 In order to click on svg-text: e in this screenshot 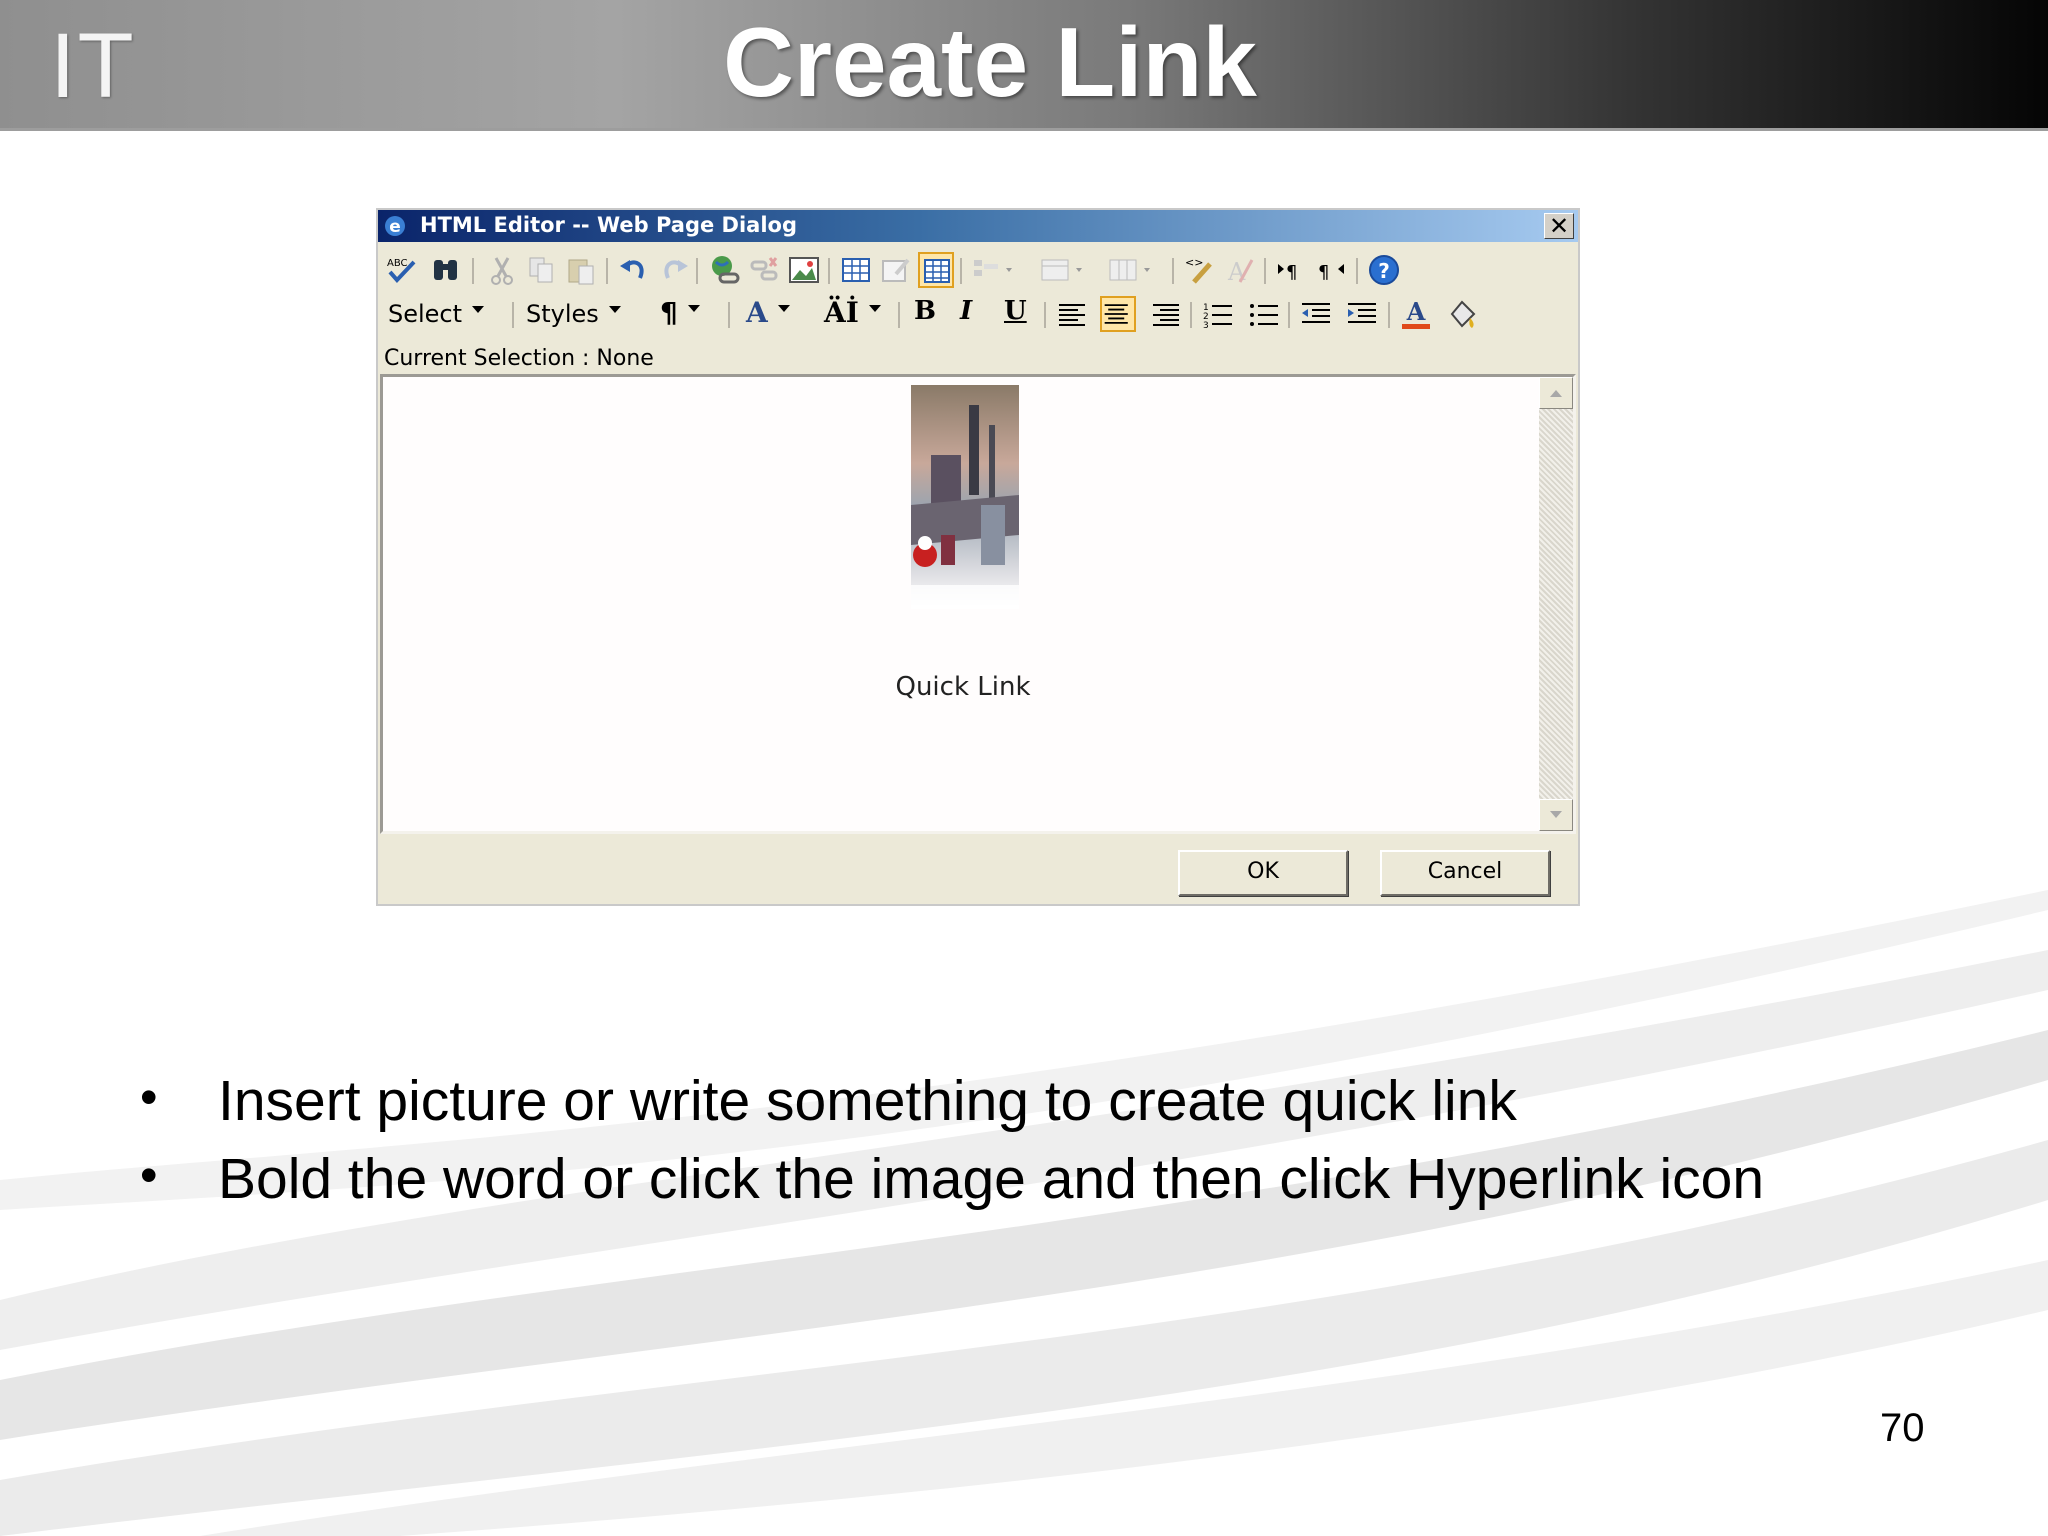, I will do `click(395, 227)`.